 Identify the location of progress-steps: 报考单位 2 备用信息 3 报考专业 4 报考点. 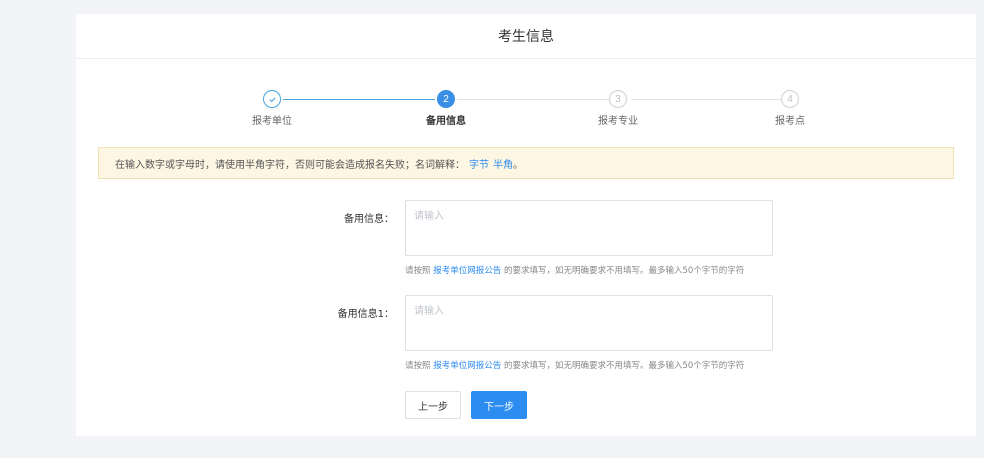
(526, 110).